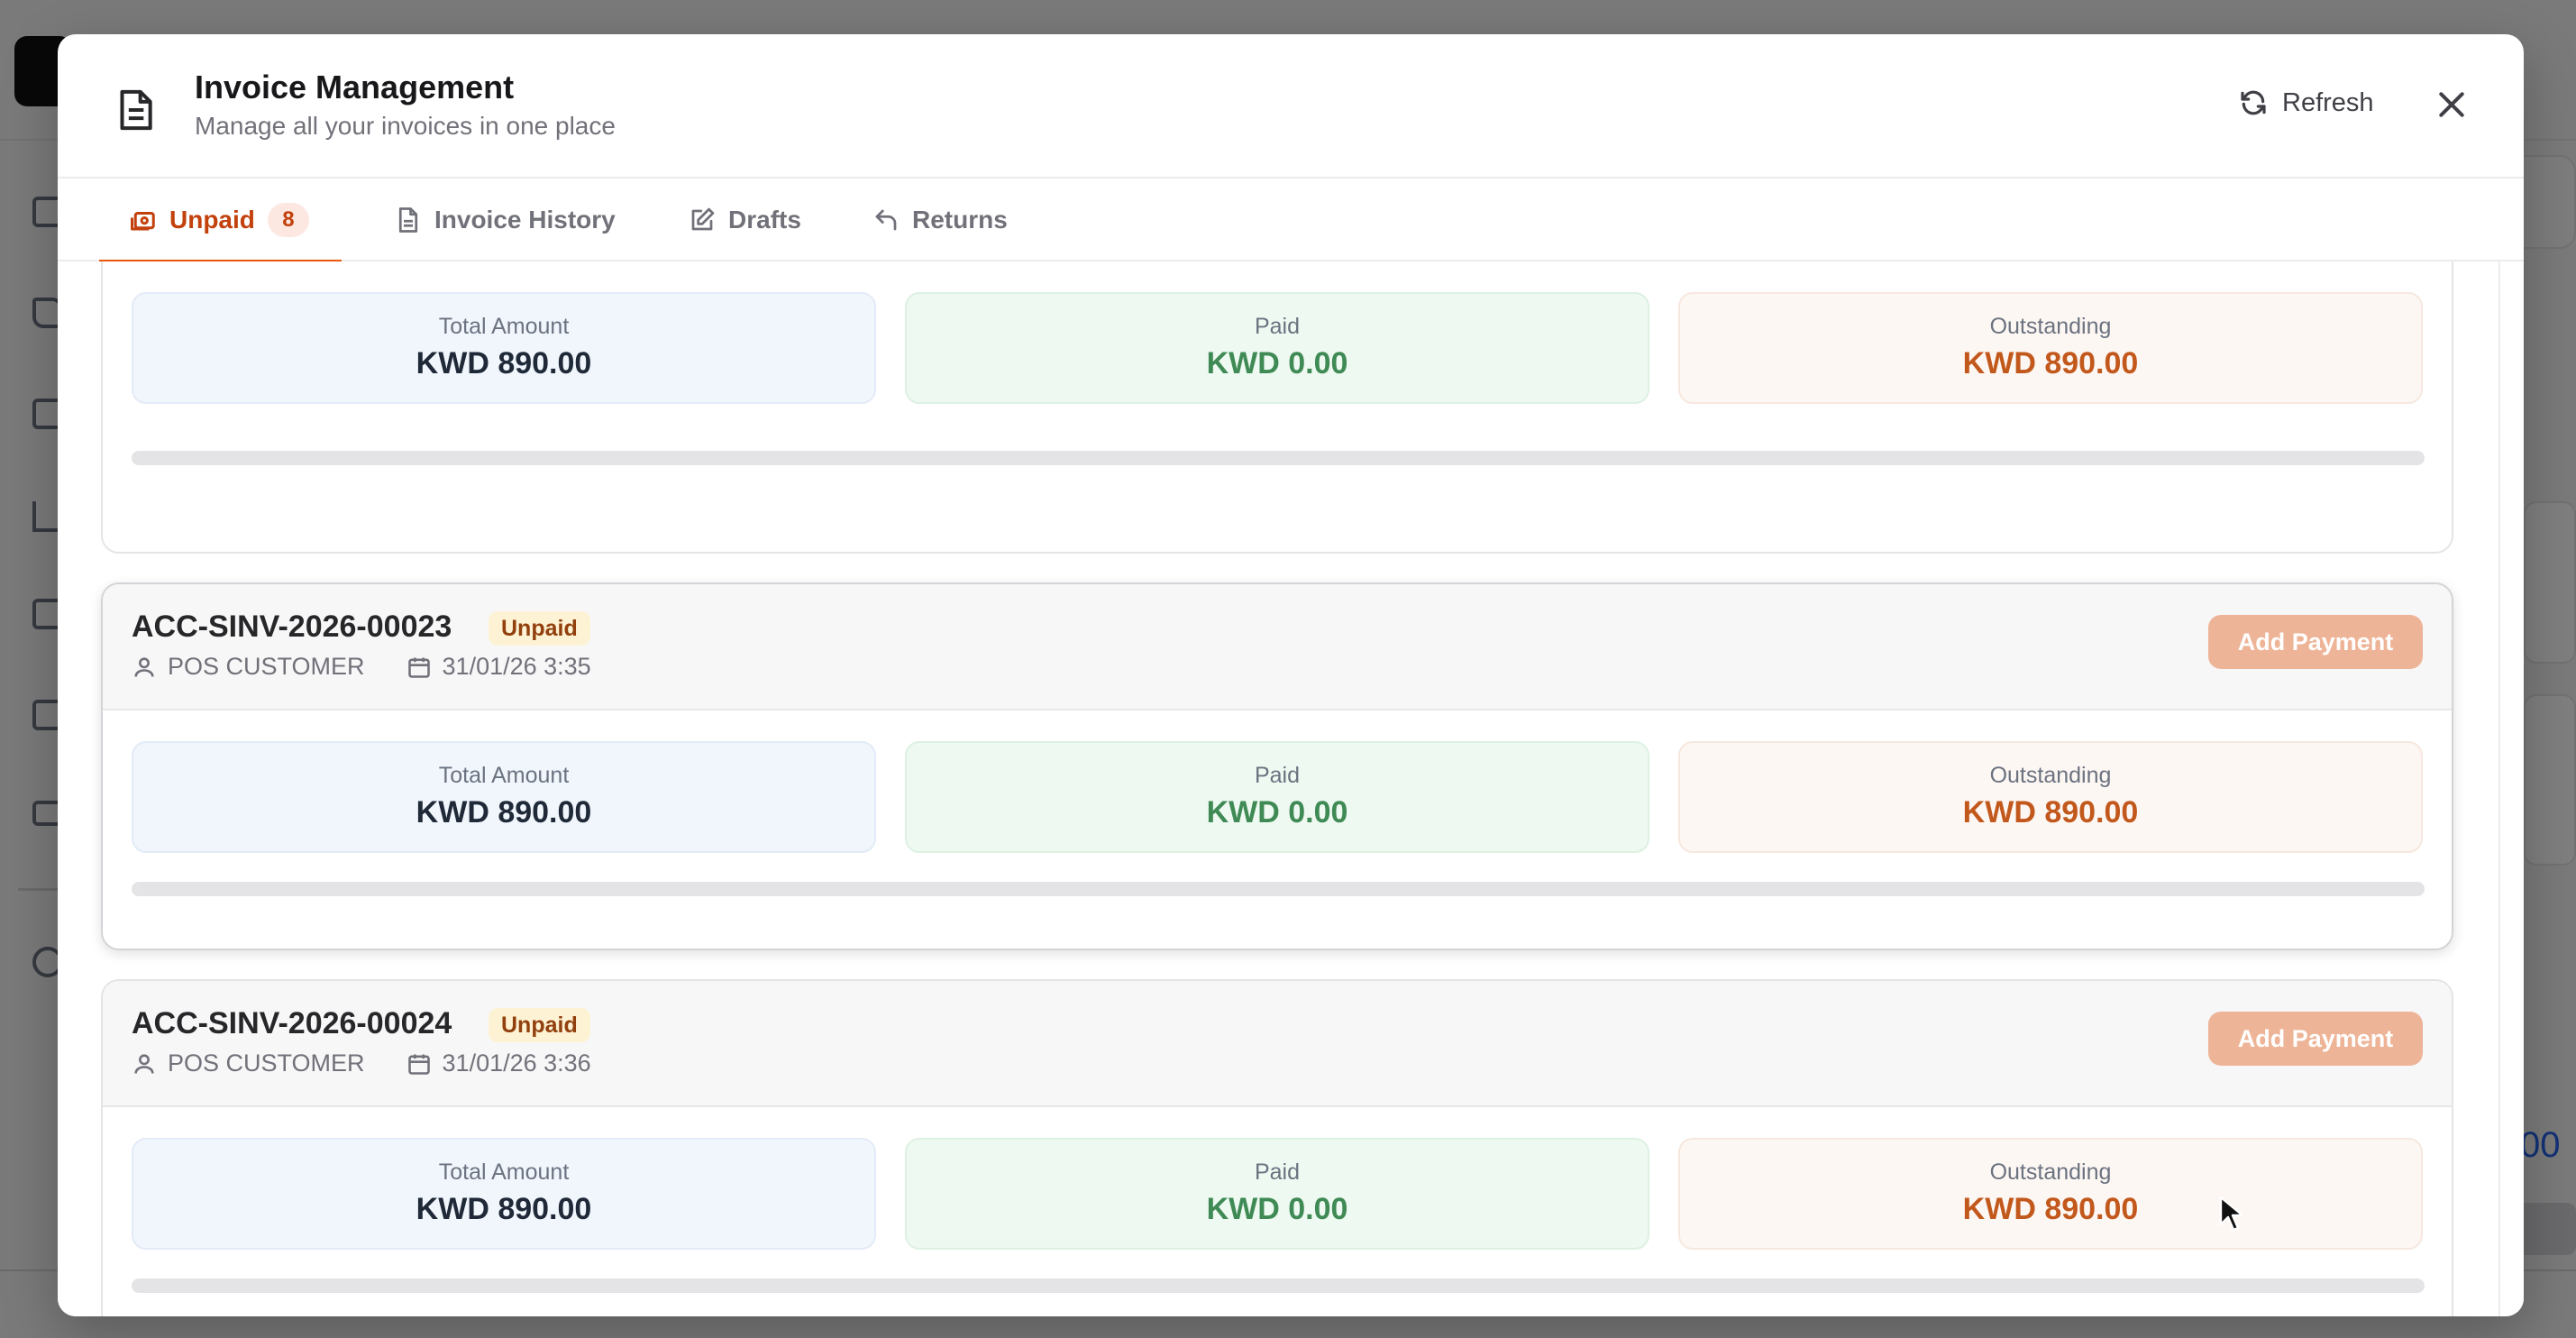 This screenshot has height=1338, width=2576. I want to click on unpaid-icon, so click(143, 221).